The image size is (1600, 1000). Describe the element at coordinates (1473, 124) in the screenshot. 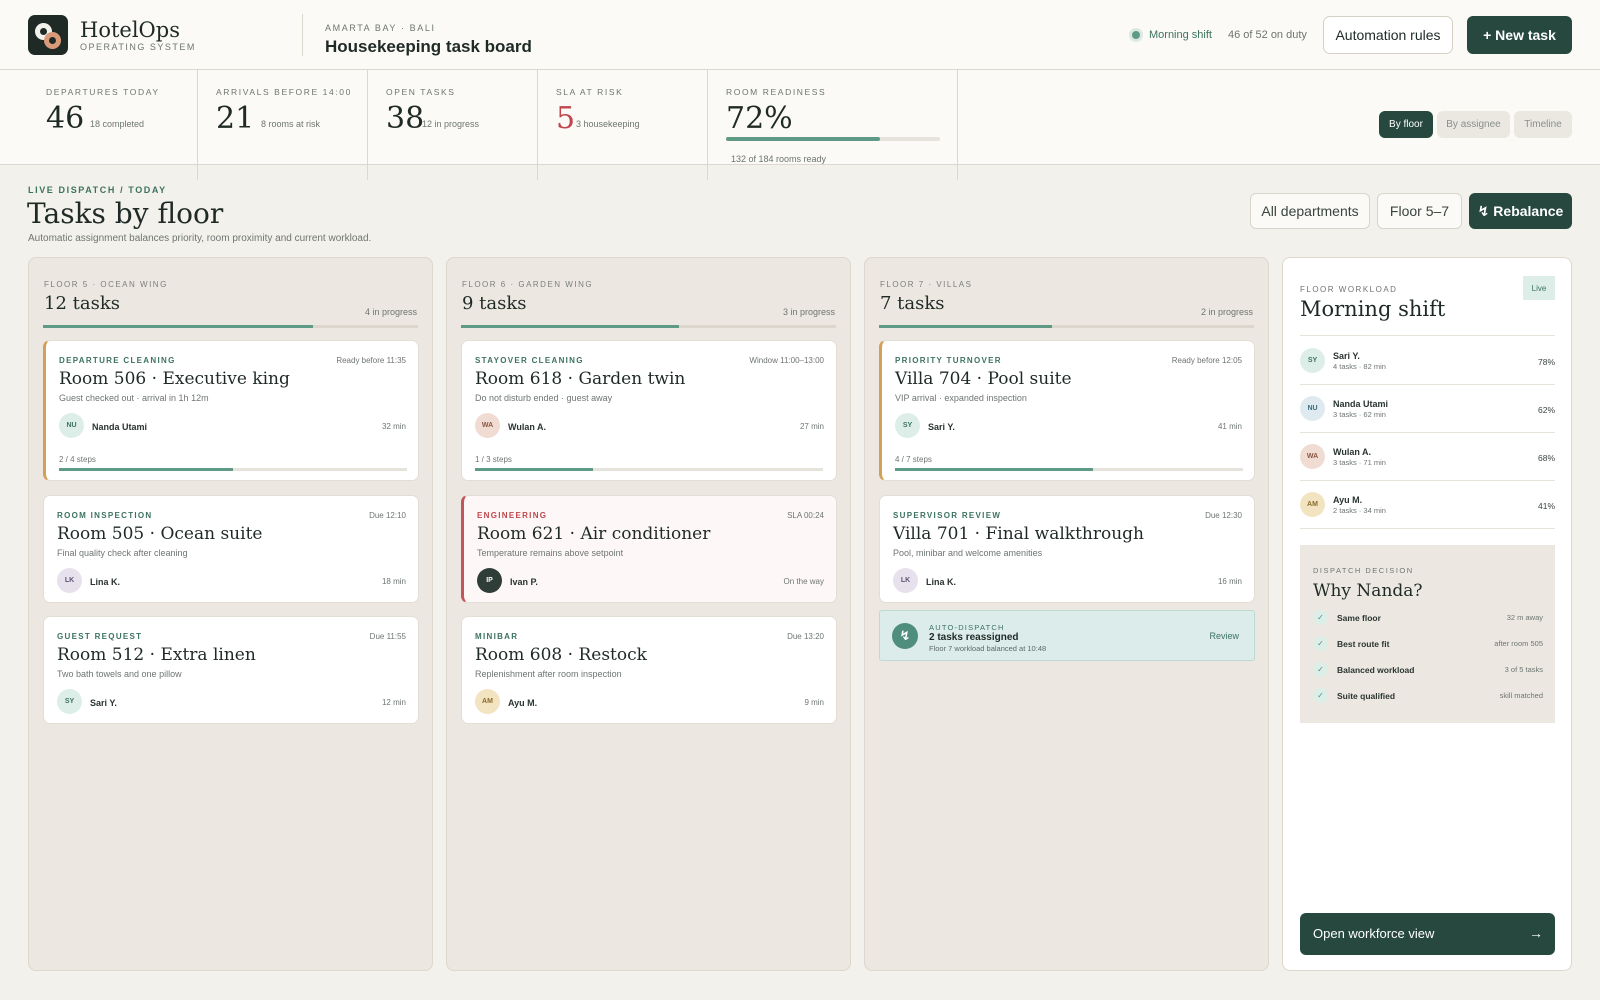

I see `view-toggle-by-assignee: By assignee` at that location.